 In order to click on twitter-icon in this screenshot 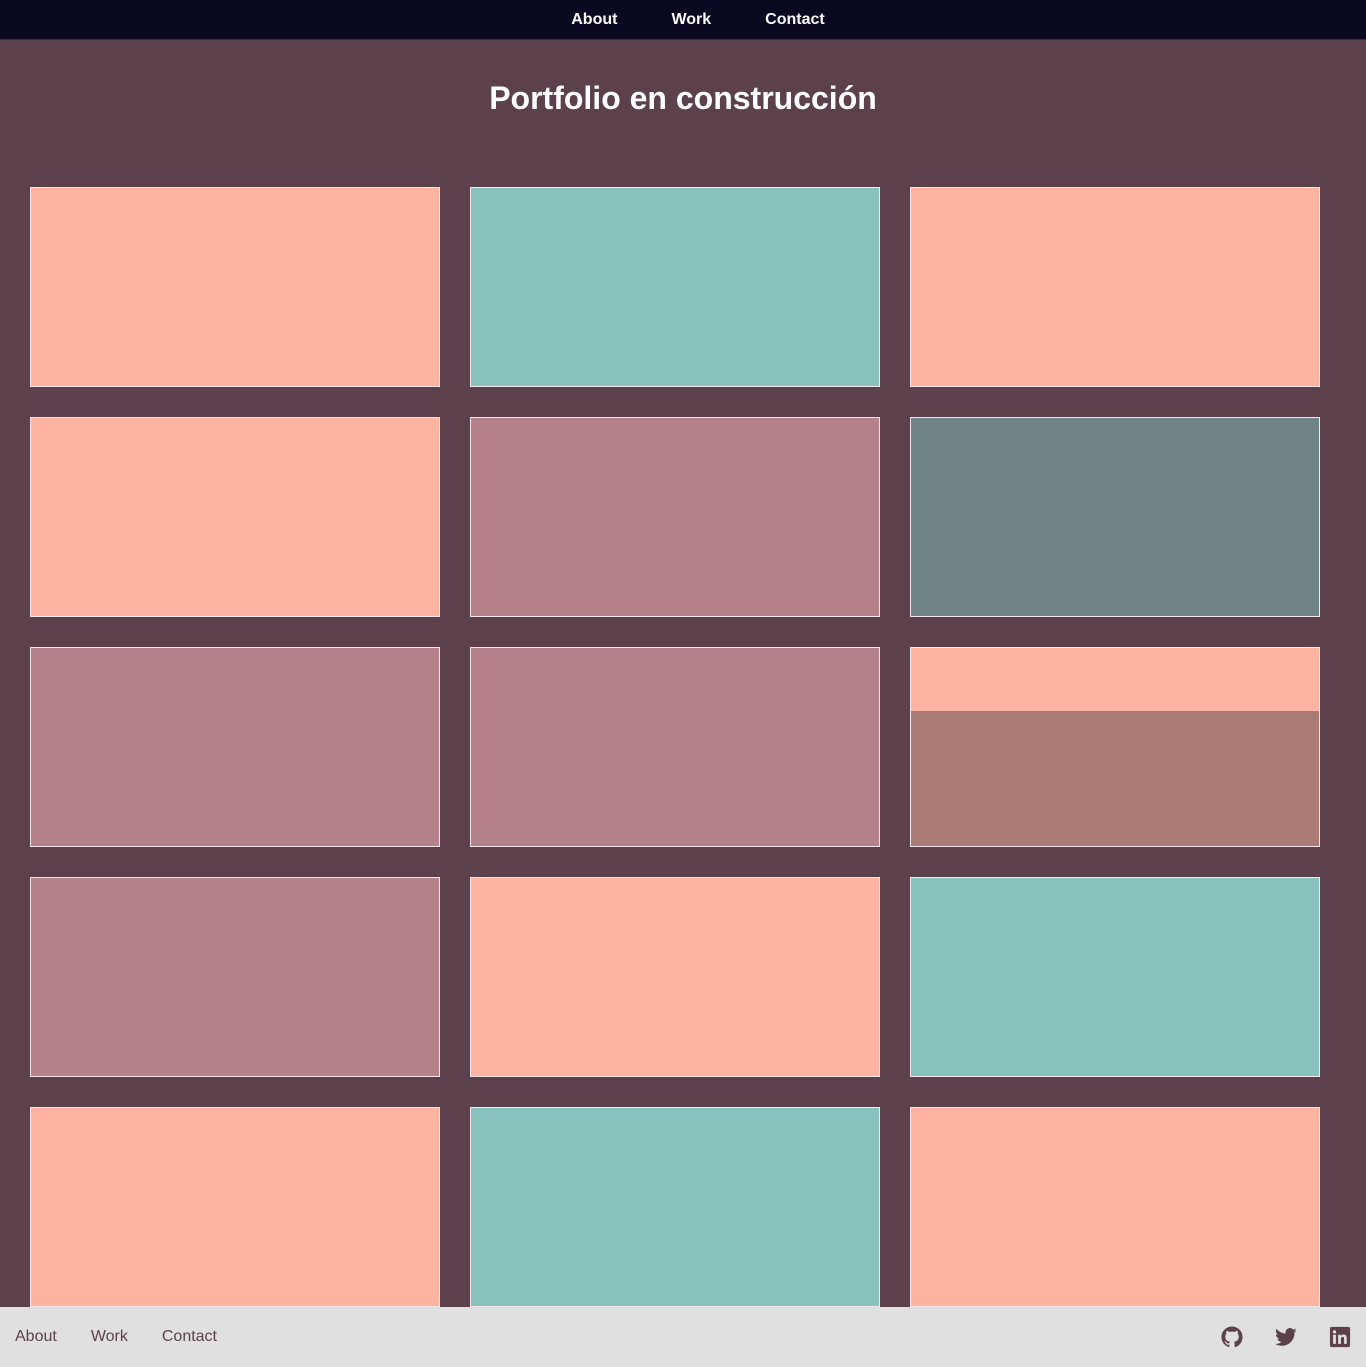, I will do `click(1286, 1337)`.